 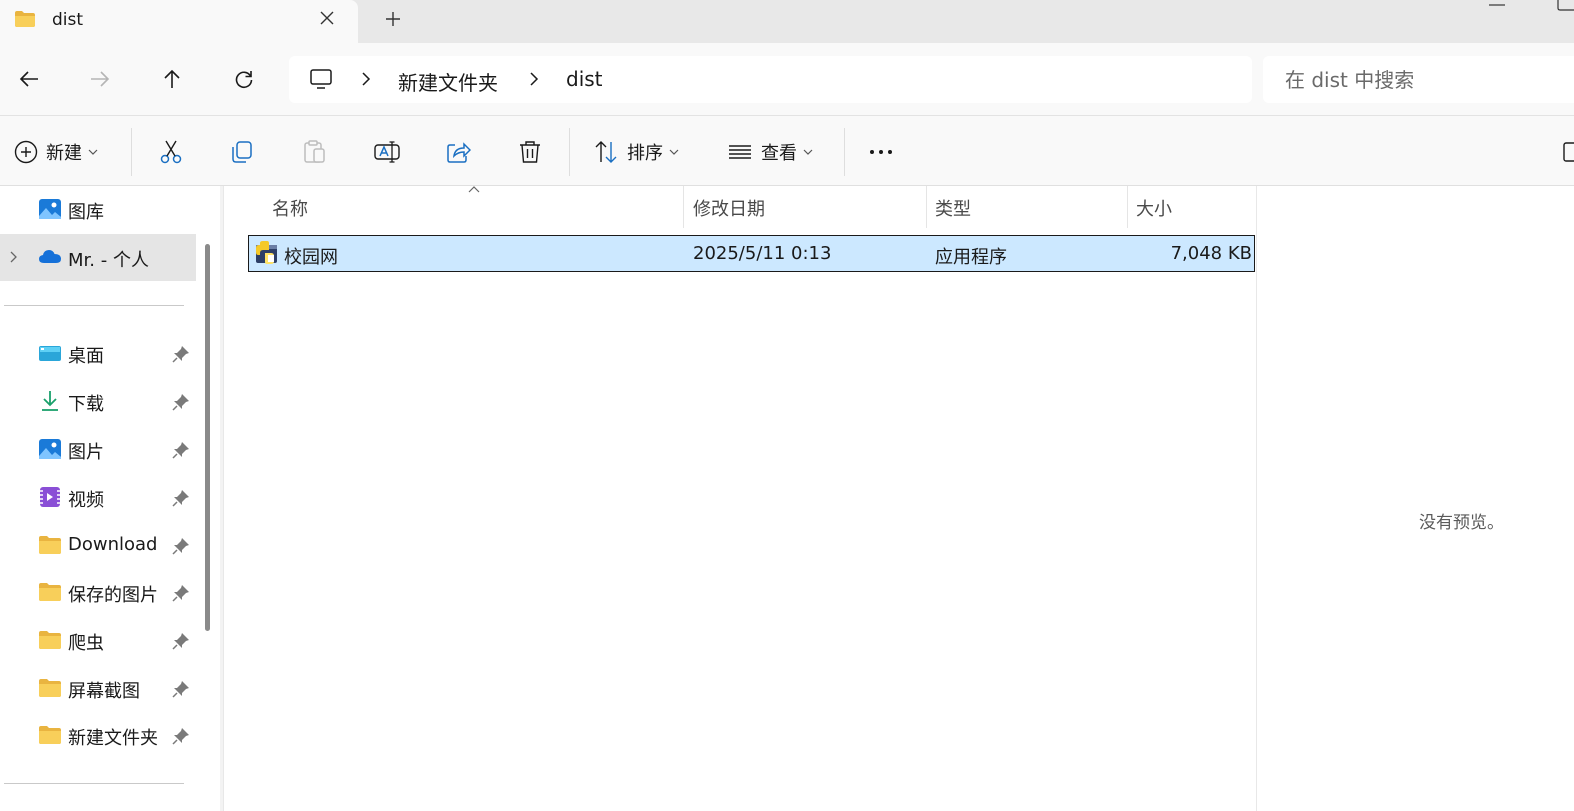 I want to click on sidebar-item-onedrive: Mr. - 个人, so click(x=98, y=257).